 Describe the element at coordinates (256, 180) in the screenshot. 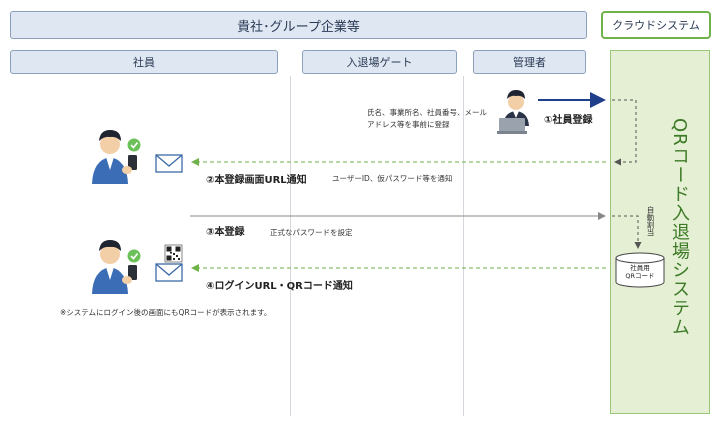

I see `step2-label: ②本登録画面URL通知` at that location.